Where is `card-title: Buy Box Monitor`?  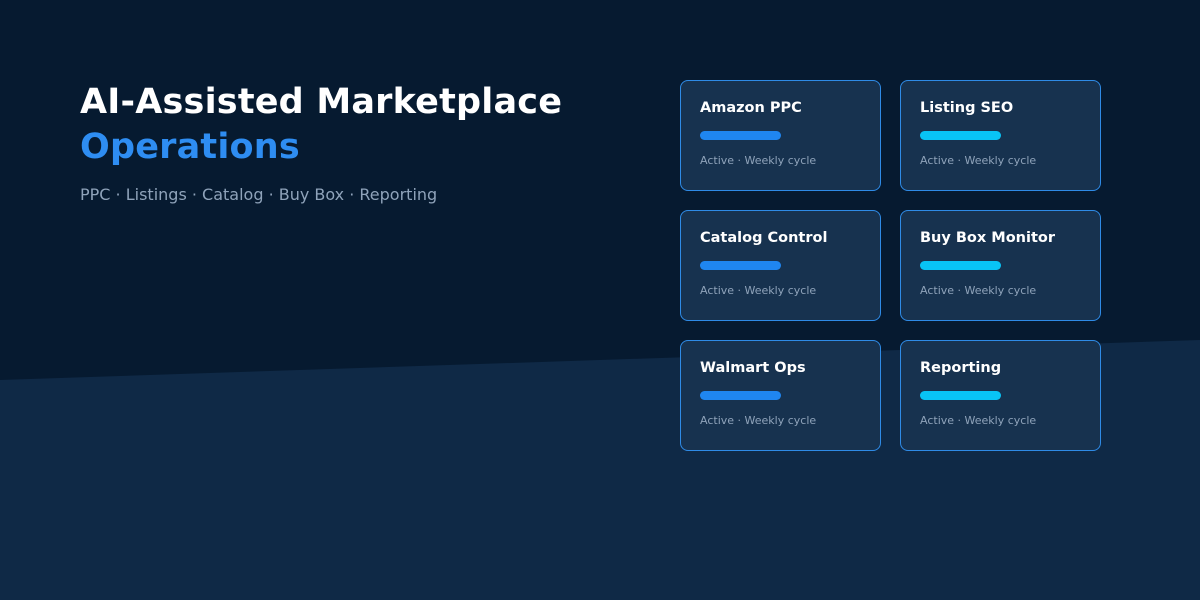
card-title: Buy Box Monitor is located at coordinates (988, 238).